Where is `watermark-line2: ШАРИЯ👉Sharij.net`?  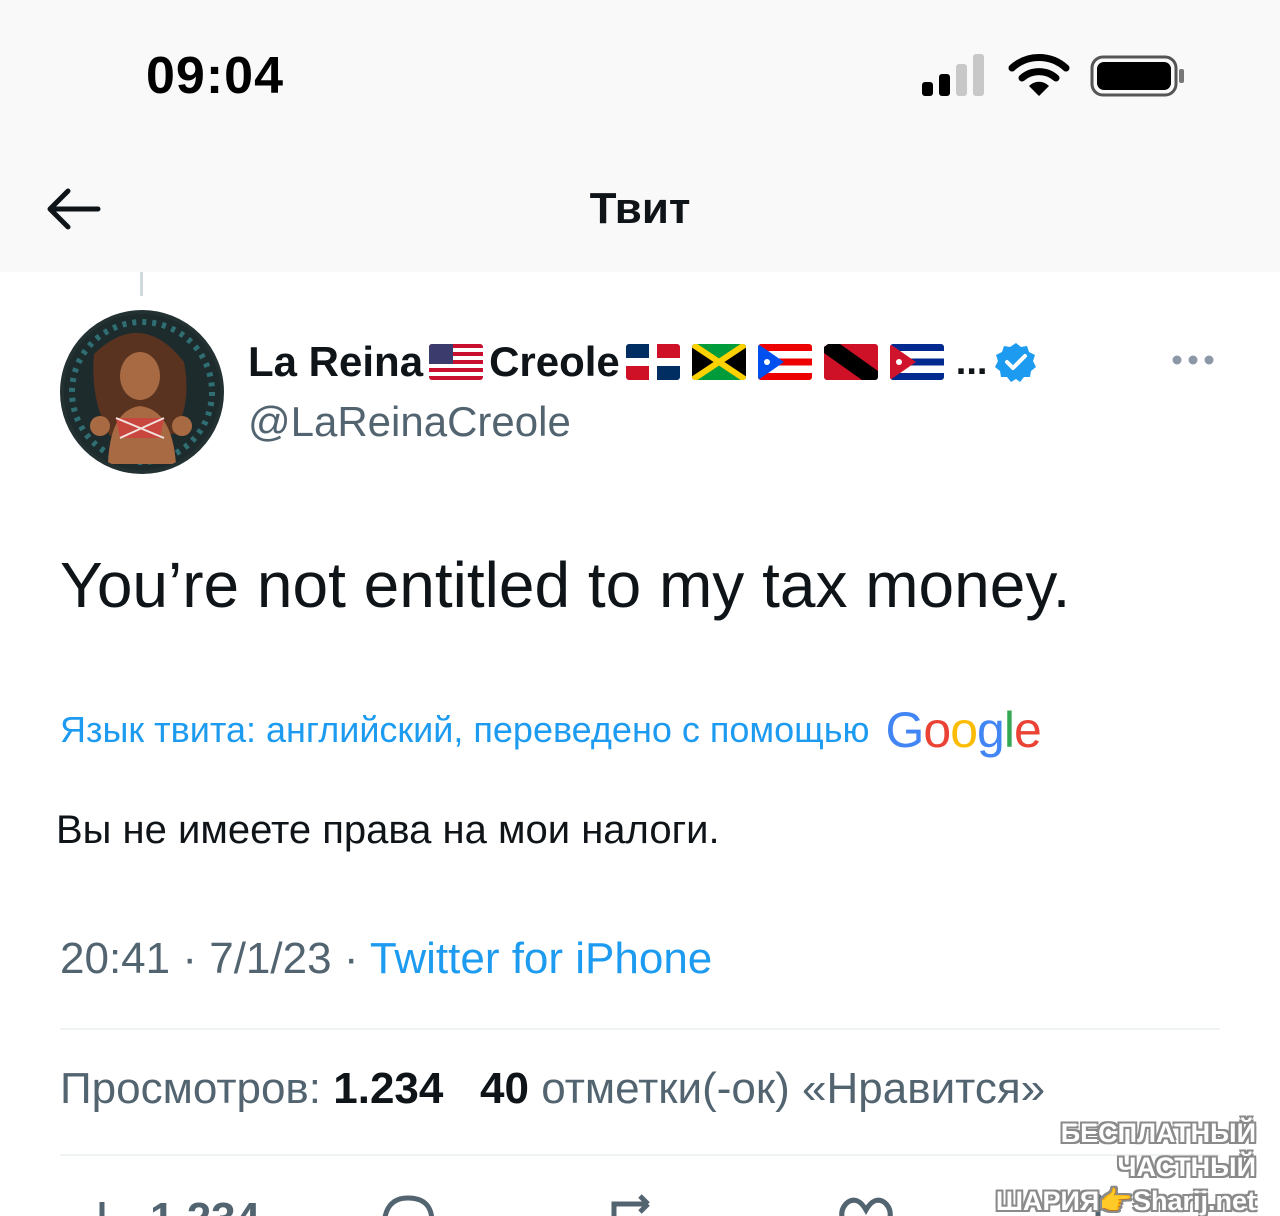
watermark-line2: ШАРИЯ👉Sharij.net is located at coordinates (1125, 1201).